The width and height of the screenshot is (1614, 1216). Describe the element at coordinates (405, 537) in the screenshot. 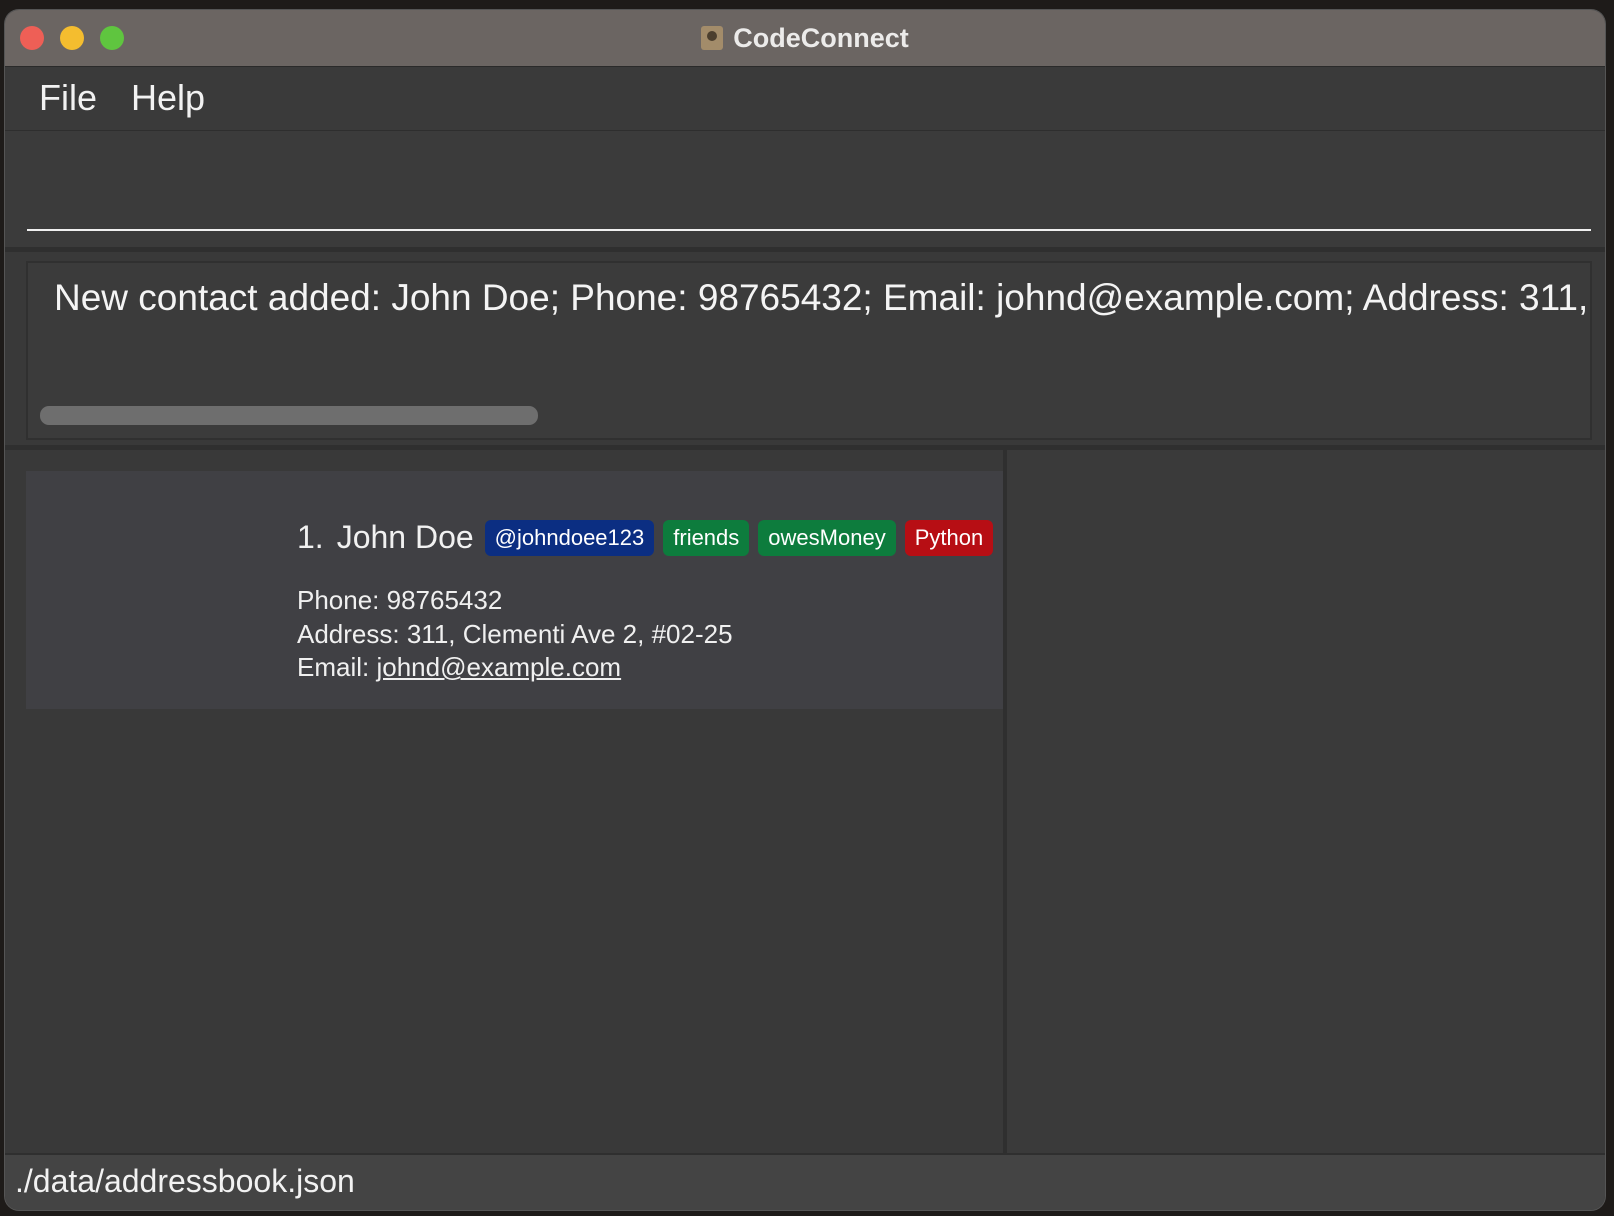

I see `contact-name: John Doe` at that location.